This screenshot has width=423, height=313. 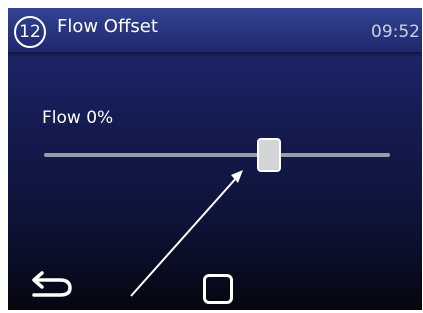 I want to click on header-bar: 12 Flow Offset 09:52, so click(x=215, y=30).